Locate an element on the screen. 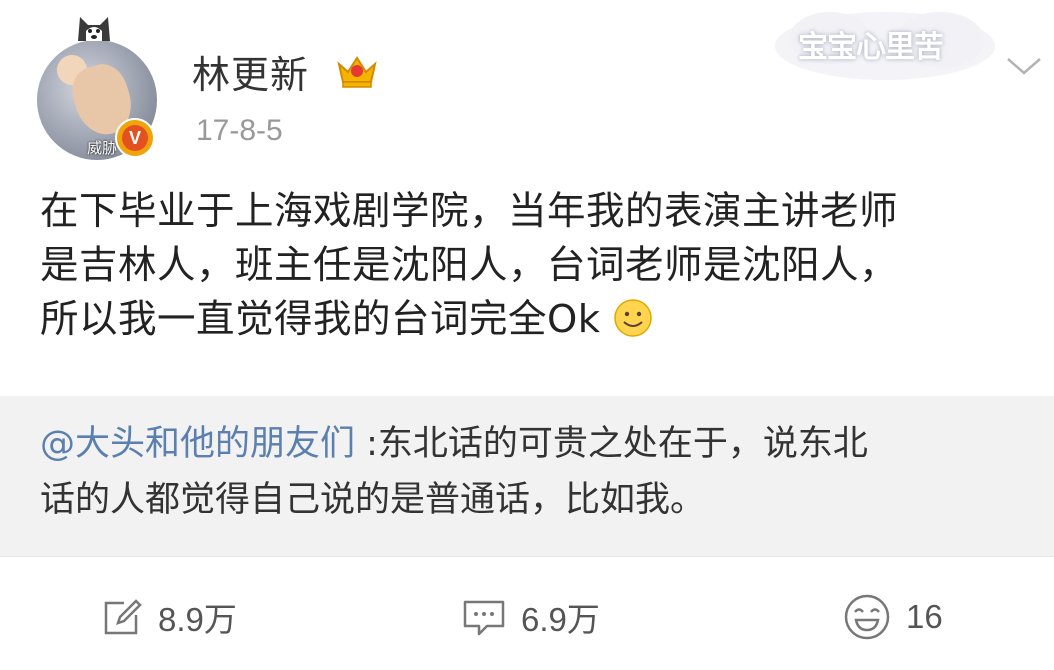  post-text-line: 所以我一直觉得我的台词完全Ok is located at coordinates (540, 320).